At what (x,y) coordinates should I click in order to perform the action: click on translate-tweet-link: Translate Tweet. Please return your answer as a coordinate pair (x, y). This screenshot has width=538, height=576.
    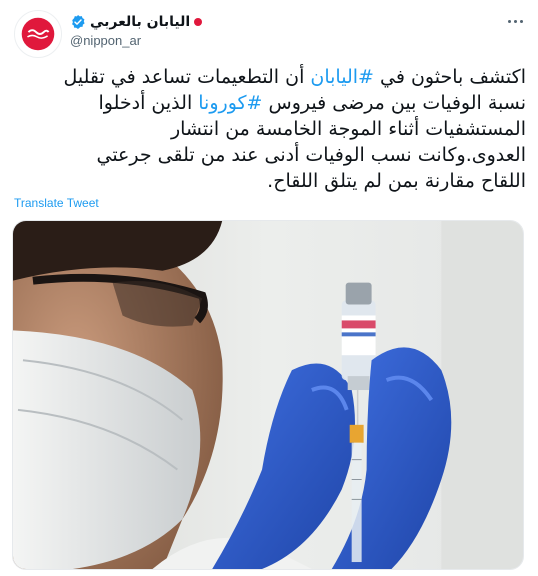
    Looking at the image, I should click on (56, 203).